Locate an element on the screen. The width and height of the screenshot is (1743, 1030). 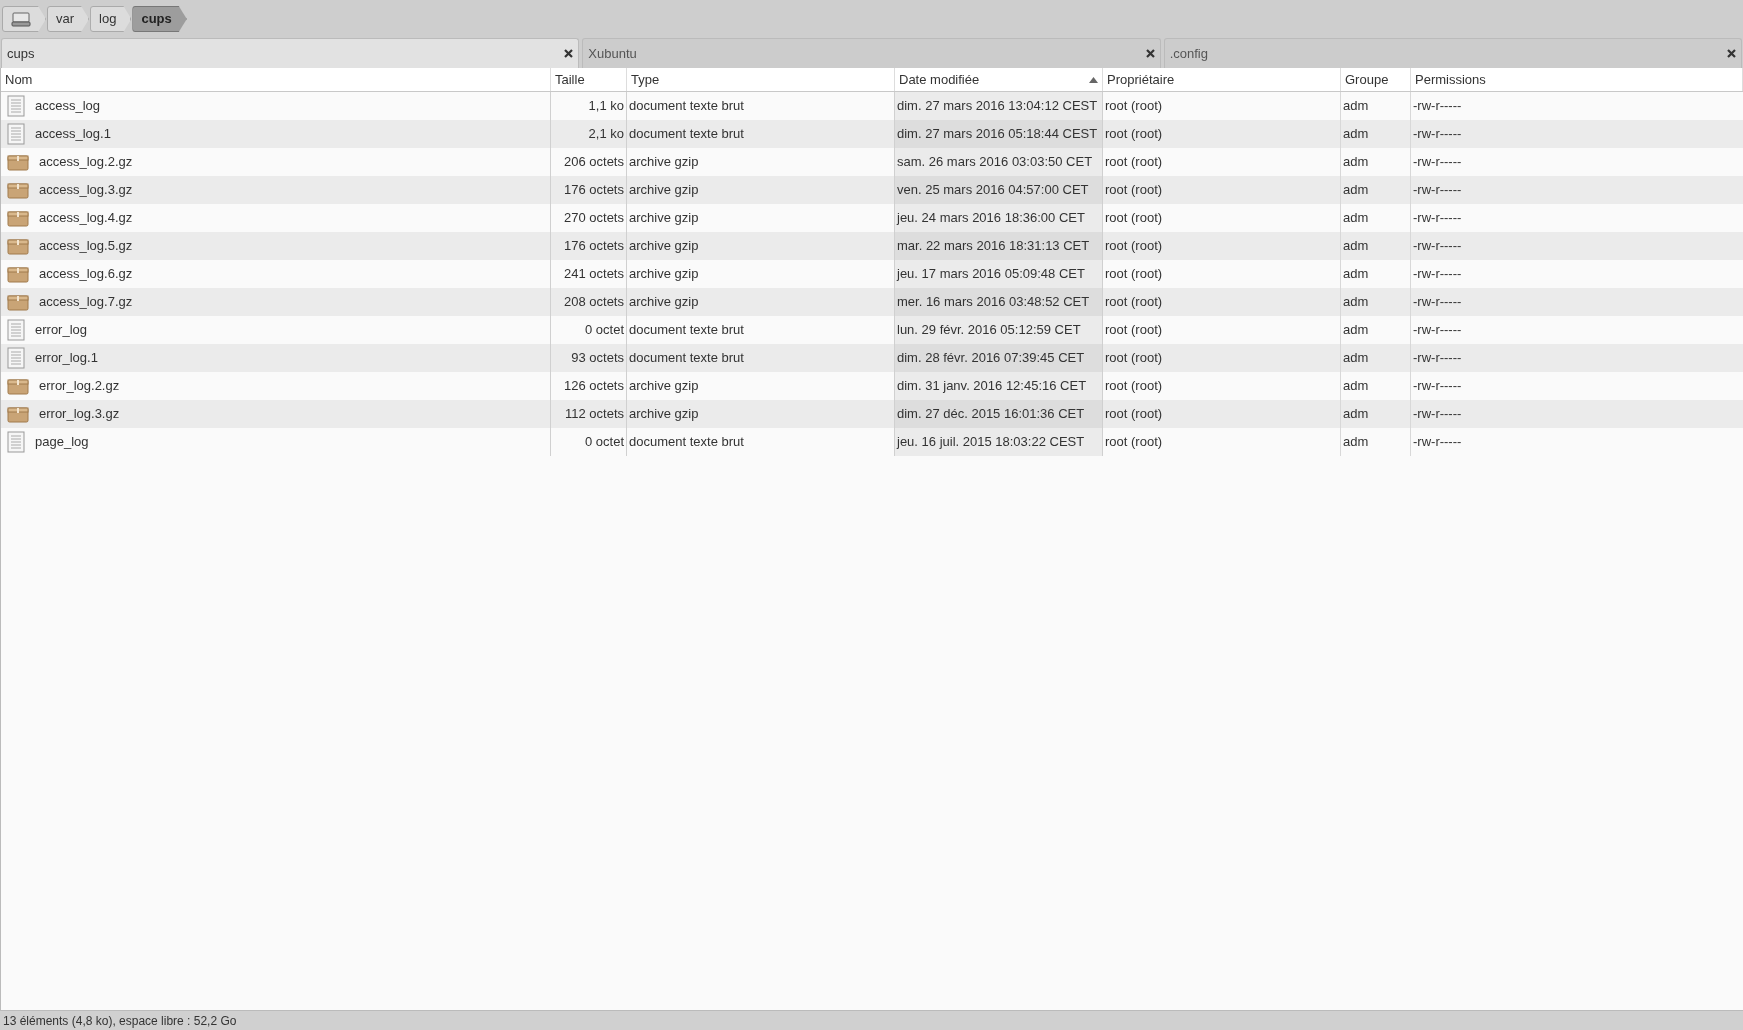
file-name: access_log.6.gz is located at coordinates (86, 274).